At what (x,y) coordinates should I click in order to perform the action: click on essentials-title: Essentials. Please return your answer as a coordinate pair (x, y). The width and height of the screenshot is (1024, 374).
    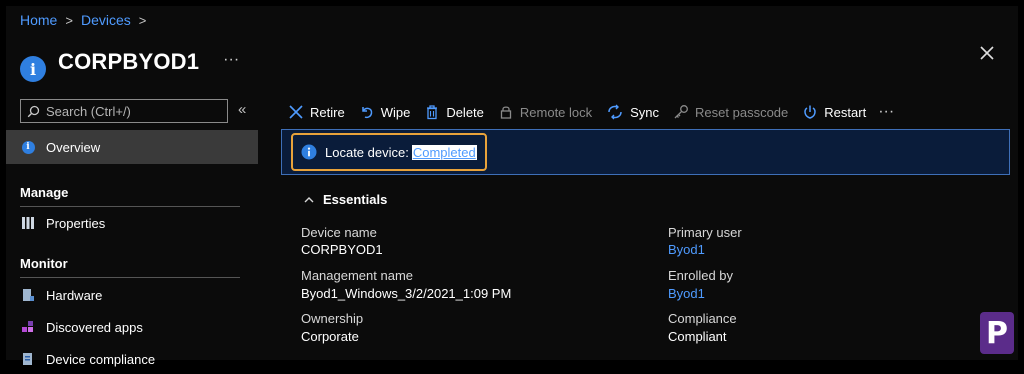
    Looking at the image, I should click on (355, 199).